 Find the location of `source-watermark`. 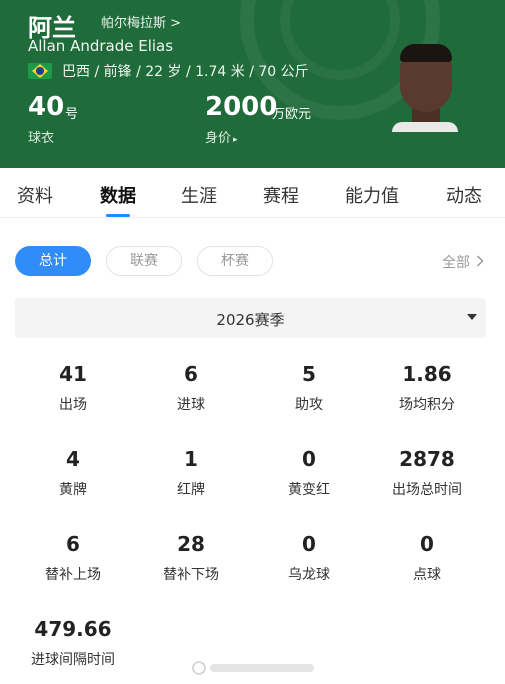

source-watermark is located at coordinates (253, 668).